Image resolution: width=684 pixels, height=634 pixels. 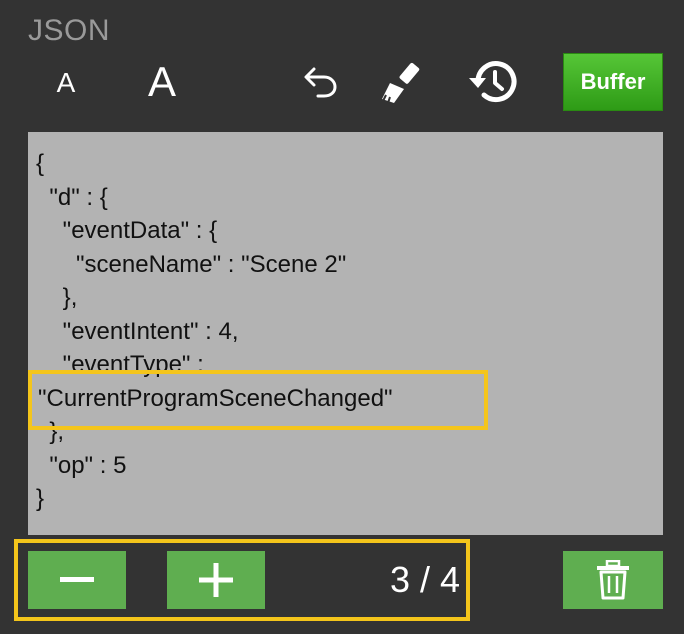 I want to click on json-line: "eventType" :, so click(x=120, y=364).